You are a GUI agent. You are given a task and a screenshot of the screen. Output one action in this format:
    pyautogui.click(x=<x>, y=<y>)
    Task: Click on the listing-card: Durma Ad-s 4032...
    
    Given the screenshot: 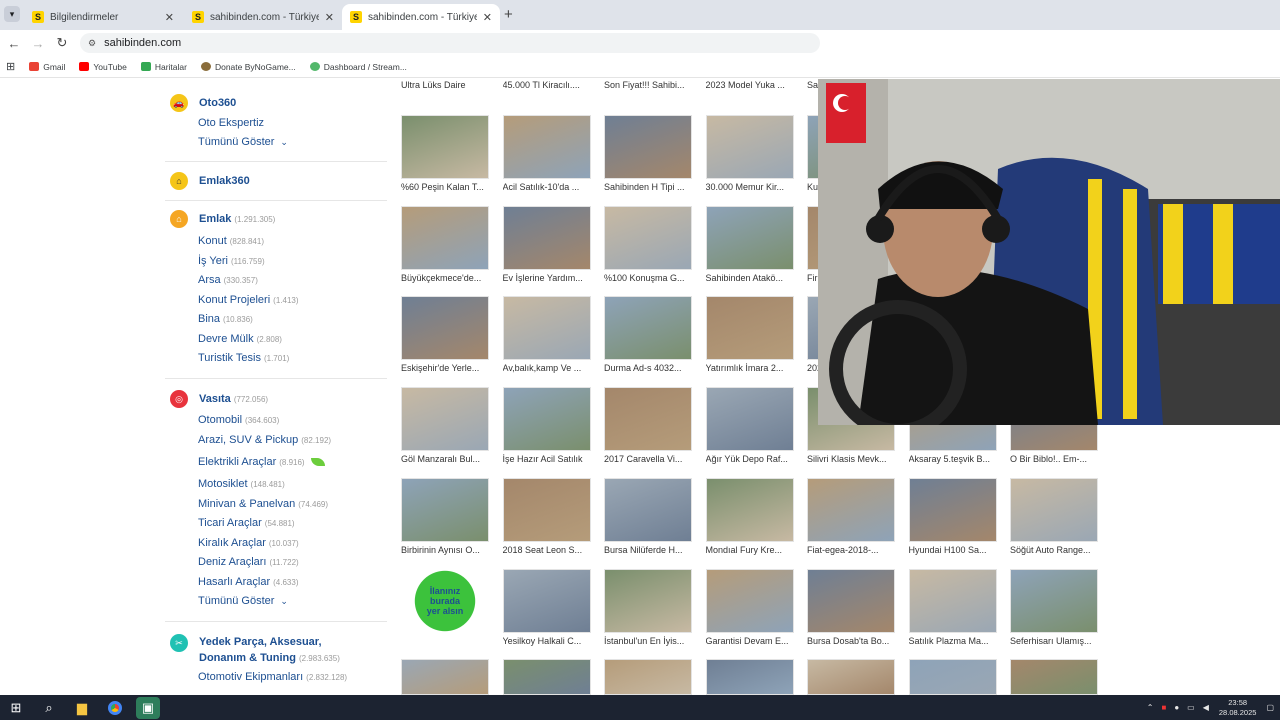 What is the action you would take?
    pyautogui.click(x=648, y=334)
    